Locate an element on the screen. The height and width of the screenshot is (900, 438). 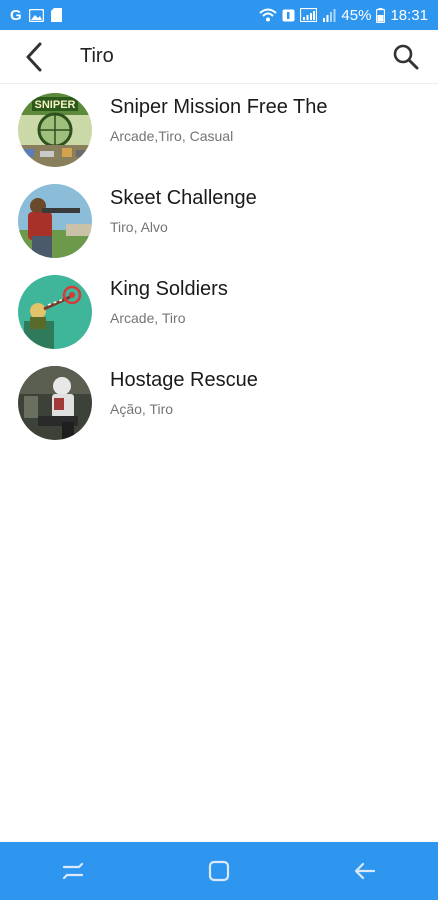
wifi-icon is located at coordinates (268, 15).